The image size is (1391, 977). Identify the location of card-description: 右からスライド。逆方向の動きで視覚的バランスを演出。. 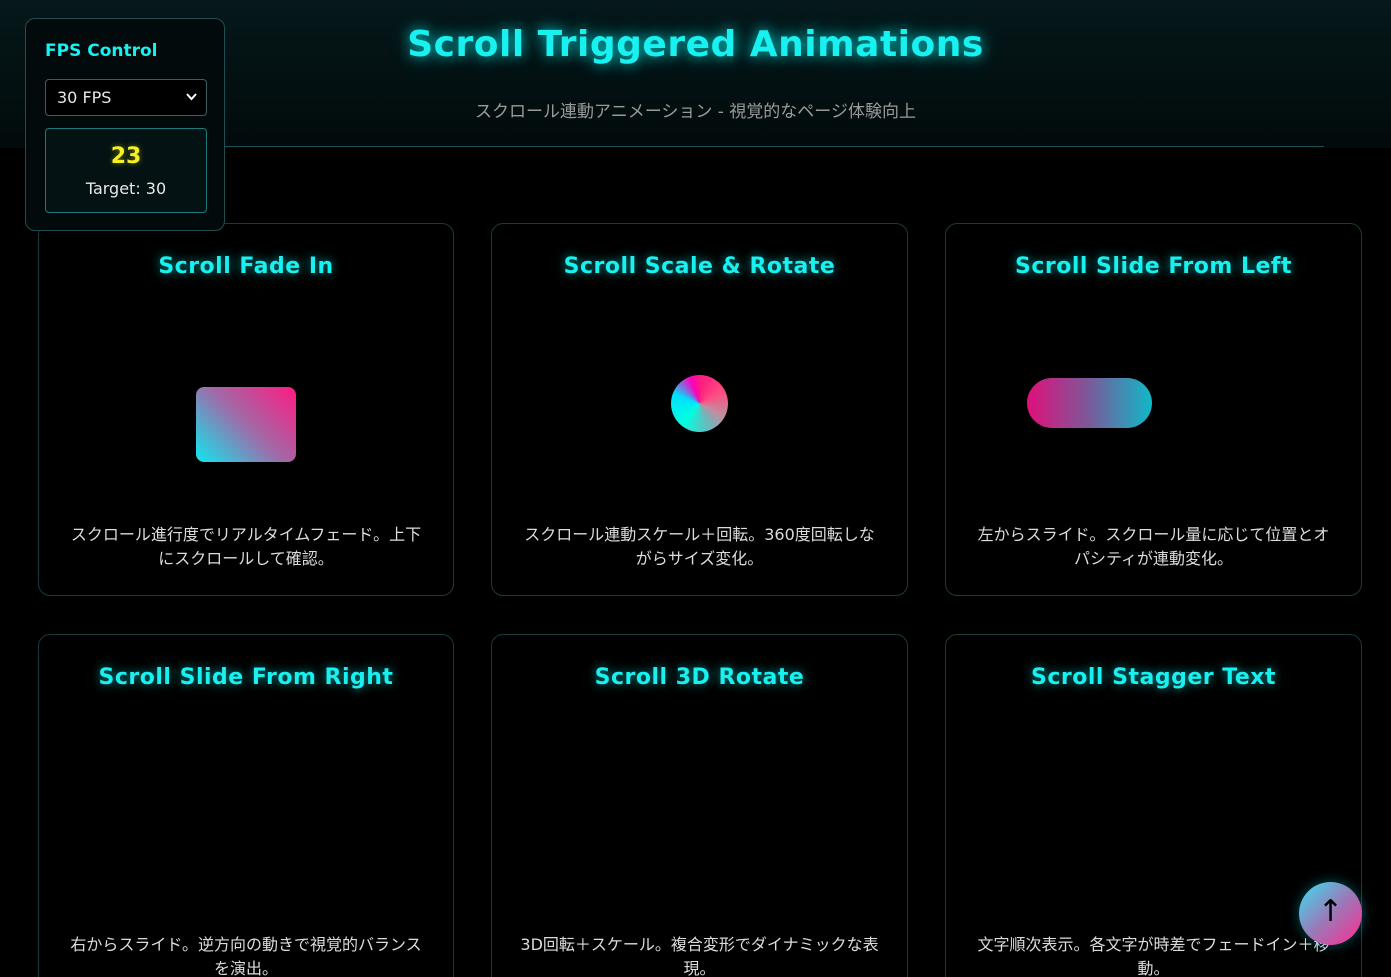
(246, 956).